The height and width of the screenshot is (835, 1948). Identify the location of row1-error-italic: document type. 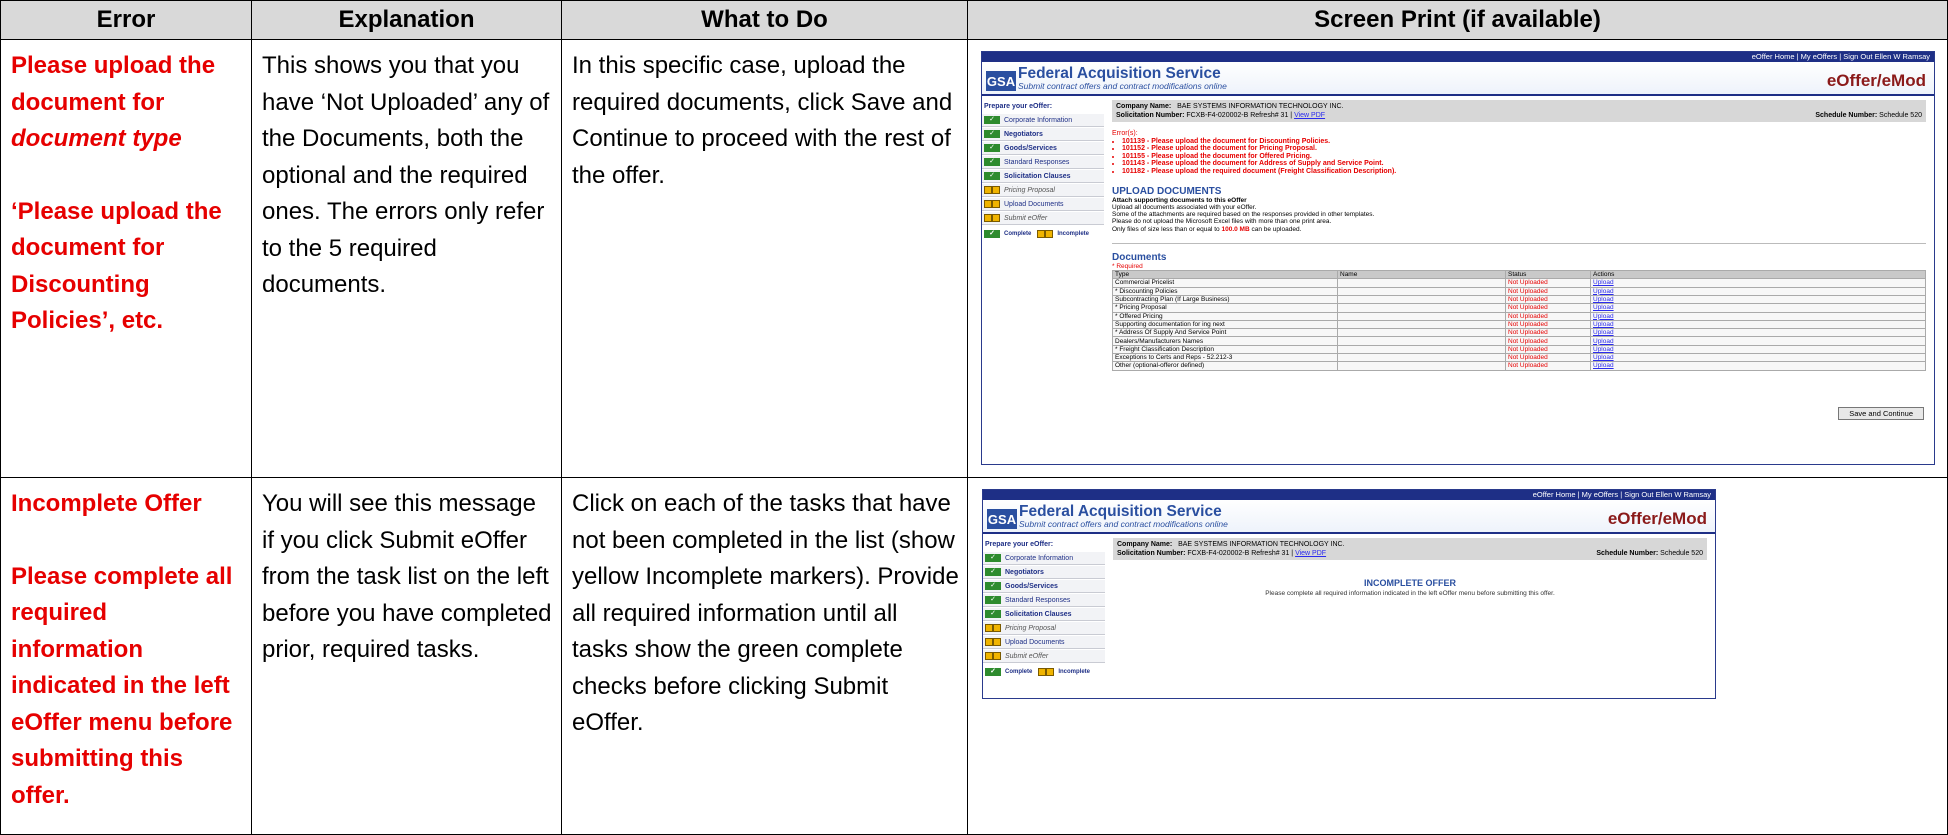
(96, 138).